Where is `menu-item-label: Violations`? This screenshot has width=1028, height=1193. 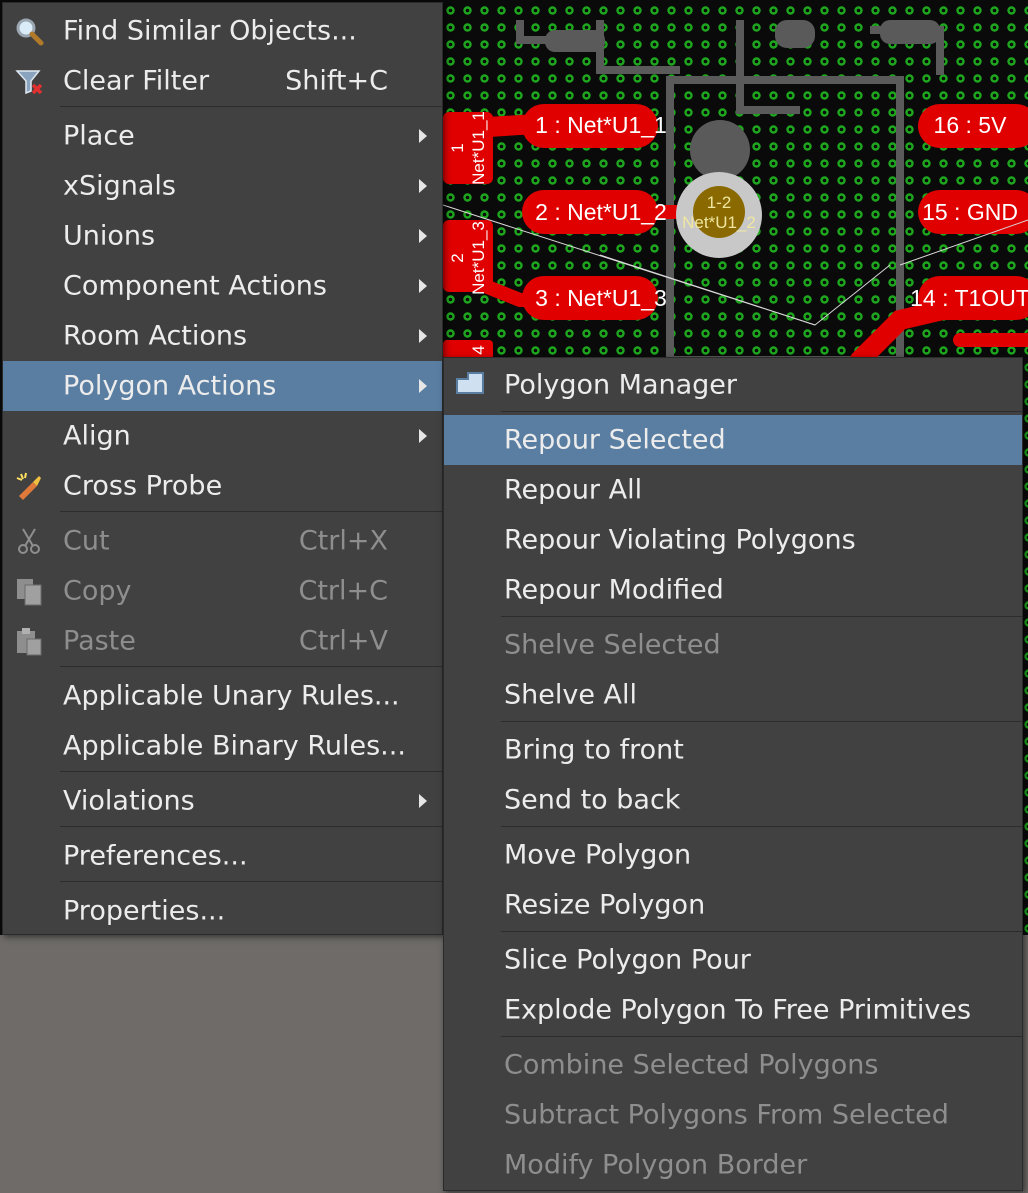
menu-item-label: Violations is located at coordinates (129, 801).